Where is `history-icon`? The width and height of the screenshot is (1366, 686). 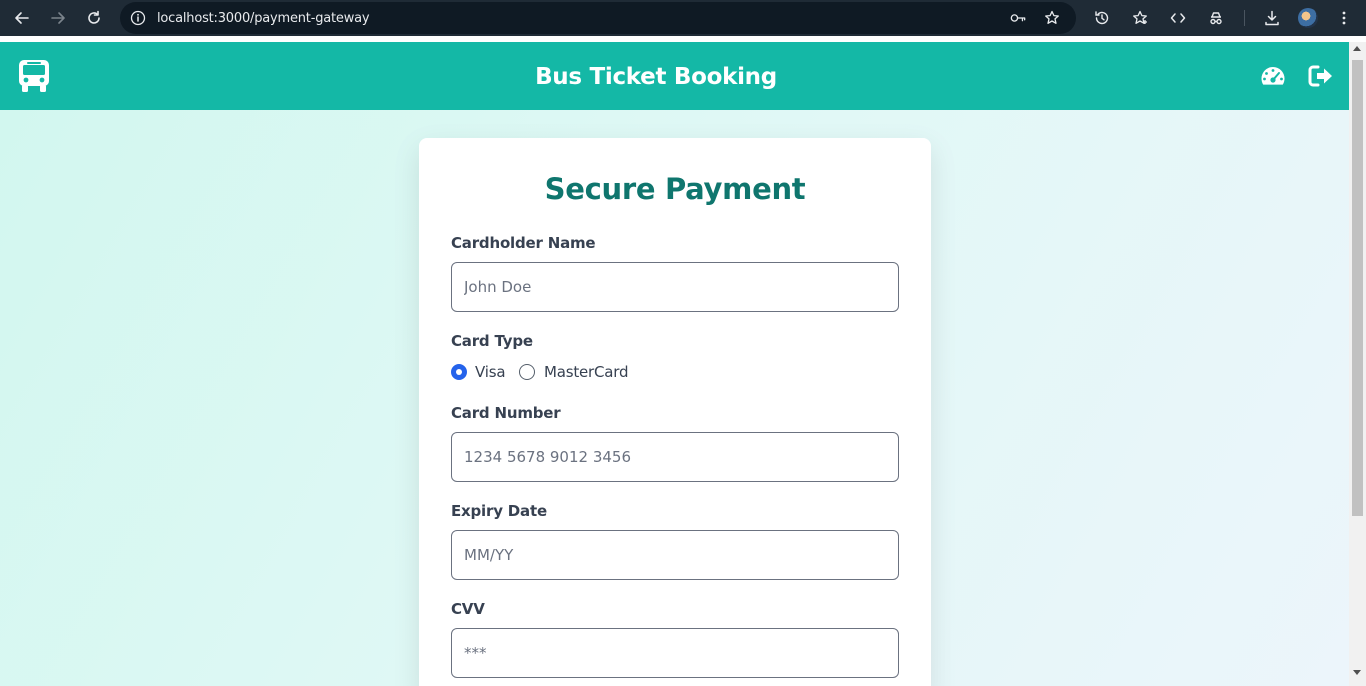 history-icon is located at coordinates (1102, 18).